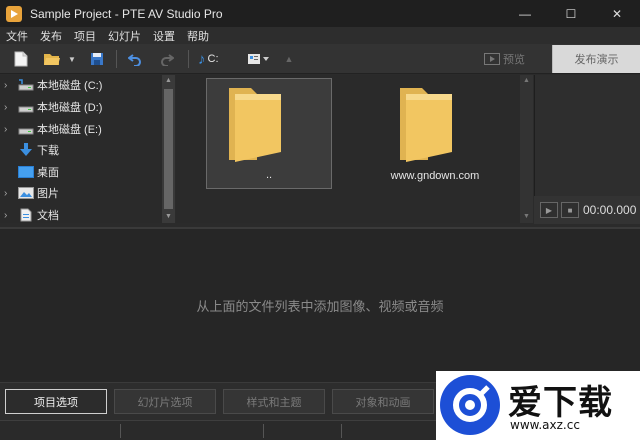 This screenshot has width=640, height=440. I want to click on toolbar: ▼ ♪ C: ▲ 预览, so click(320, 59).